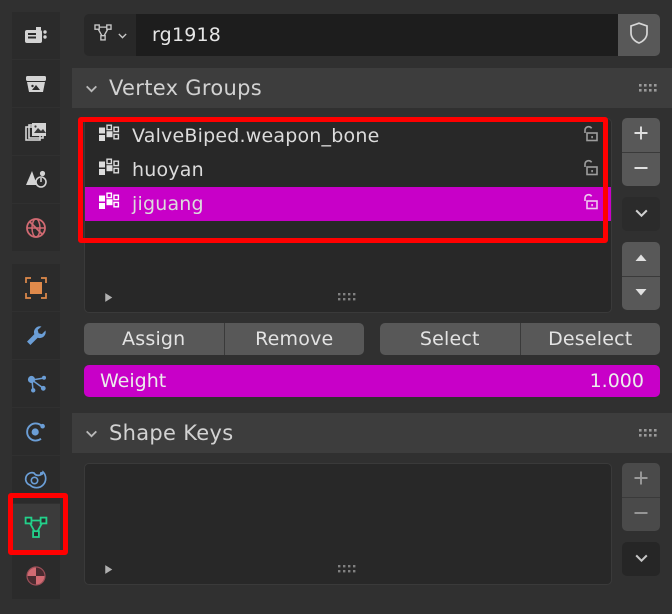 The width and height of the screenshot is (672, 614). I want to click on tab-output, so click(36, 83).